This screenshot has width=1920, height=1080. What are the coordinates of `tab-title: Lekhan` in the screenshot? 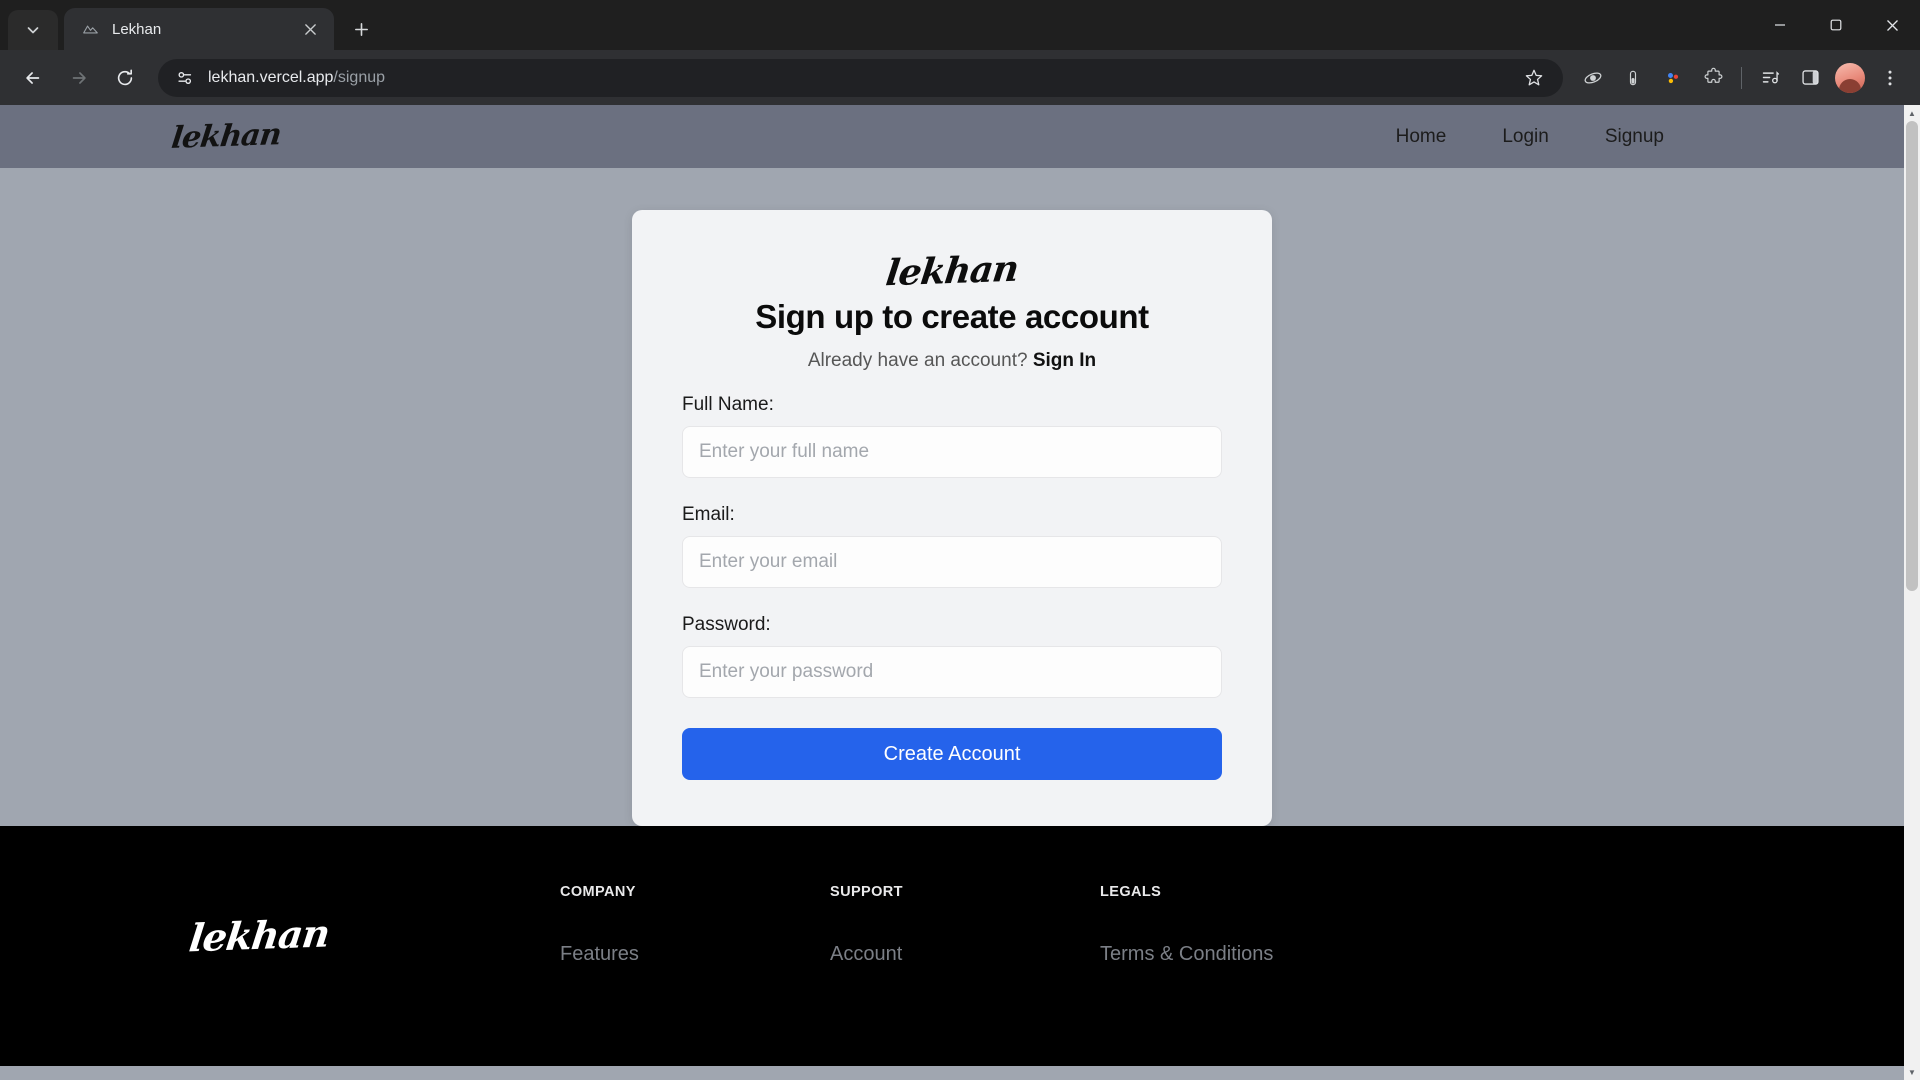 It's located at (137, 29).